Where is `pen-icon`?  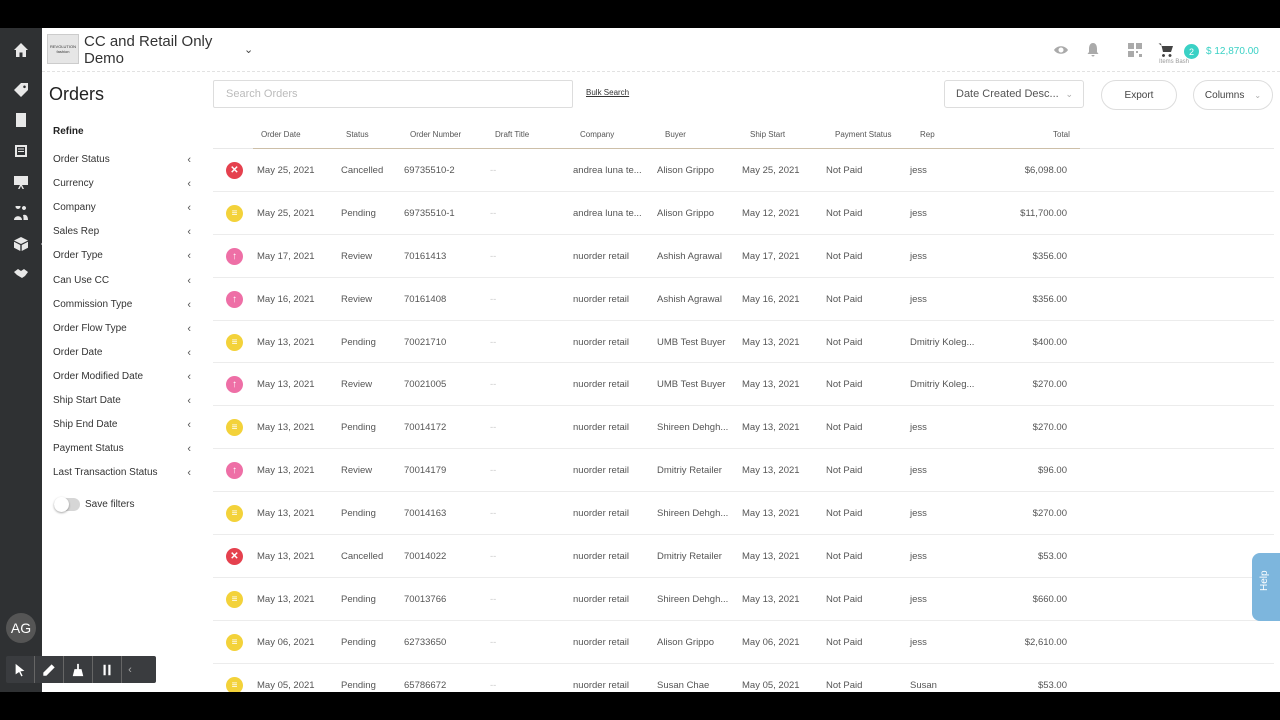
pen-icon is located at coordinates (49, 669).